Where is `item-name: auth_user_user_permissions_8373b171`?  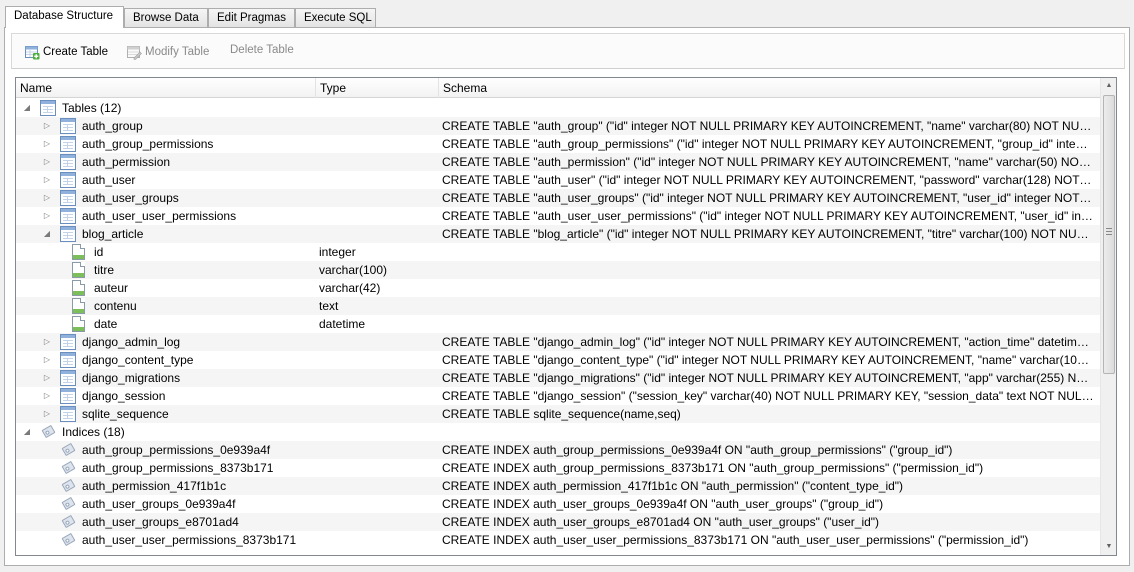 item-name: auth_user_user_permissions_8373b171 is located at coordinates (189, 540).